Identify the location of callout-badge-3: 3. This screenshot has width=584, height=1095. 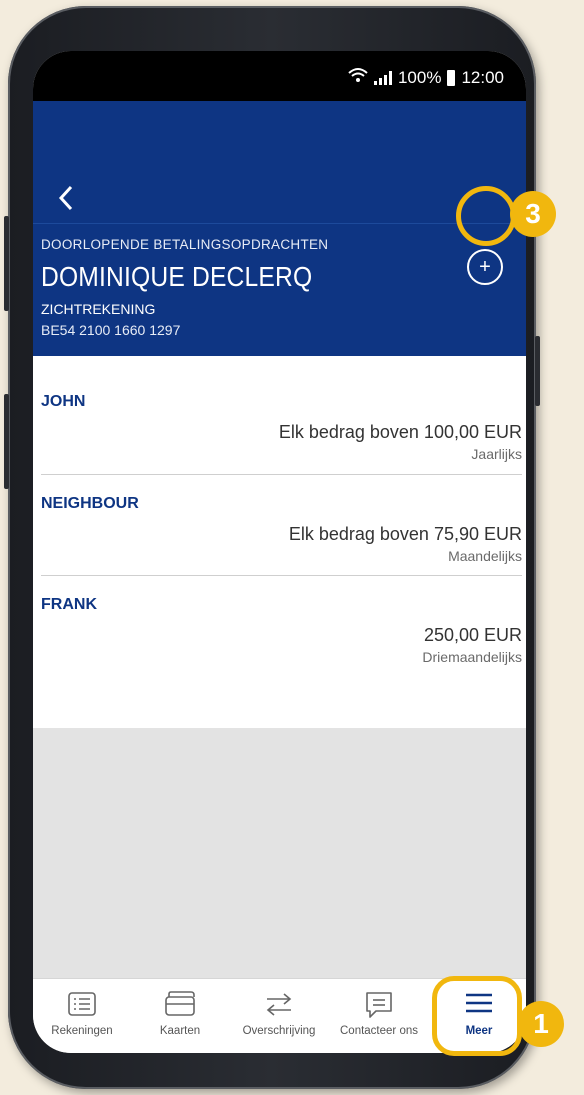
(533, 214).